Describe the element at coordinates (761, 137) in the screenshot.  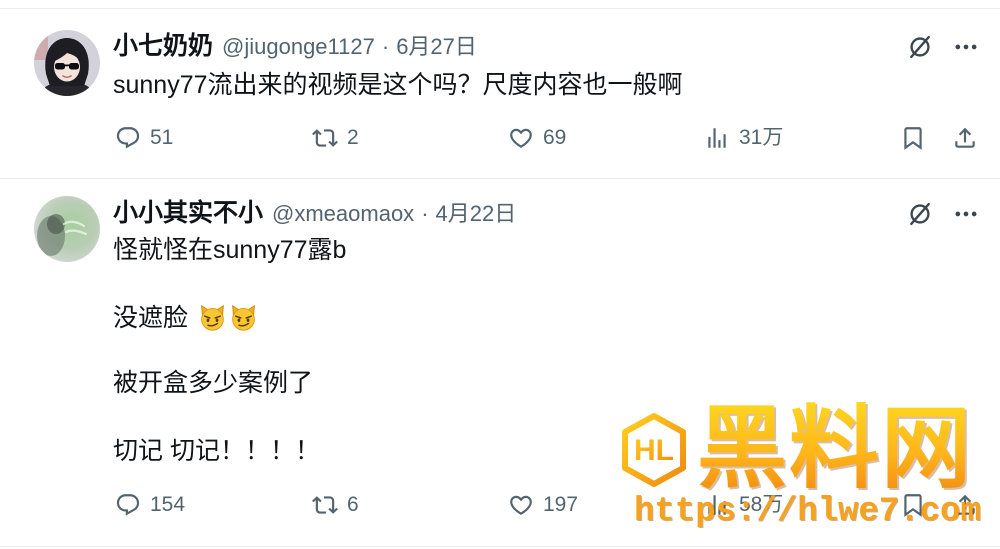
I see `view-count: 31万` at that location.